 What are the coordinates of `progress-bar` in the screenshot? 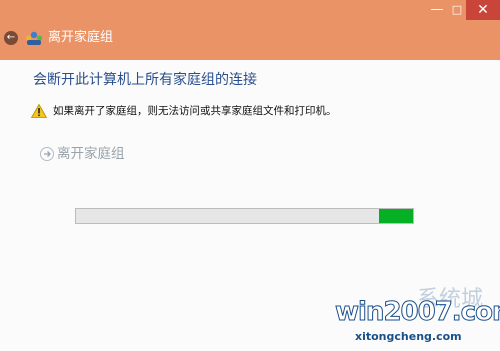 It's located at (244, 216).